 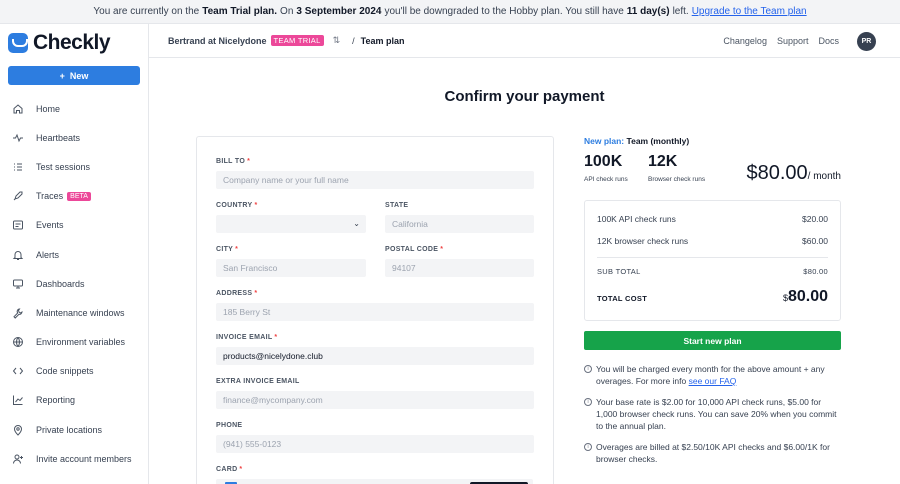 I want to click on extra-invoice-email-input: finance@mycompany.com, so click(x=375, y=400).